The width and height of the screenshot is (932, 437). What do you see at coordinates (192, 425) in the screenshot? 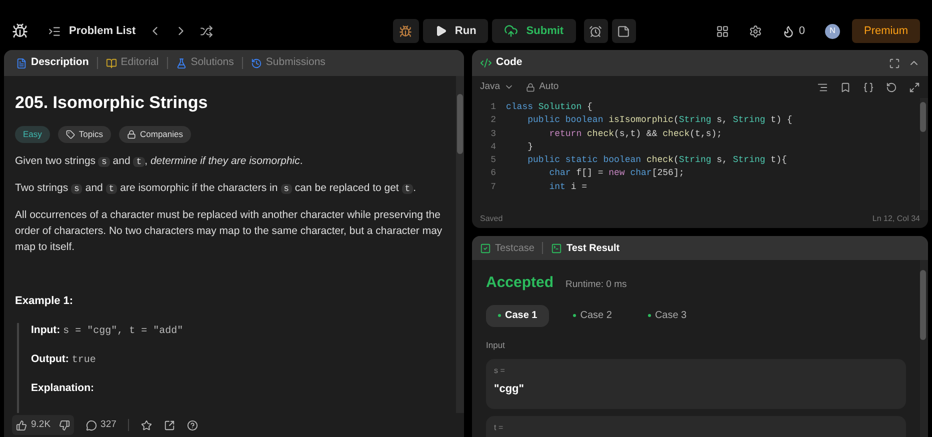
I see `help-icon` at bounding box center [192, 425].